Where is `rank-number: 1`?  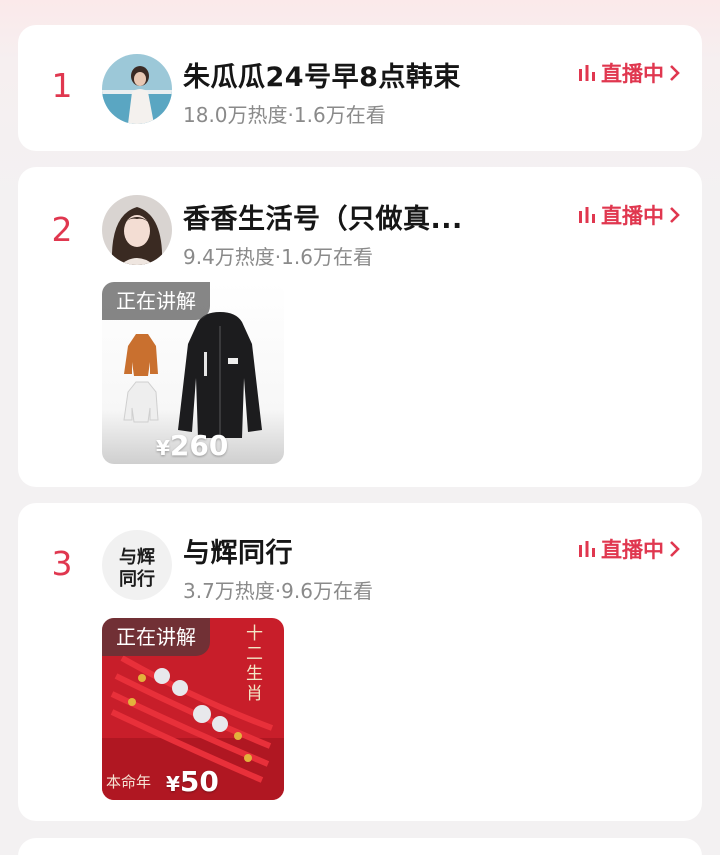
rank-number: 1 is located at coordinates (62, 85).